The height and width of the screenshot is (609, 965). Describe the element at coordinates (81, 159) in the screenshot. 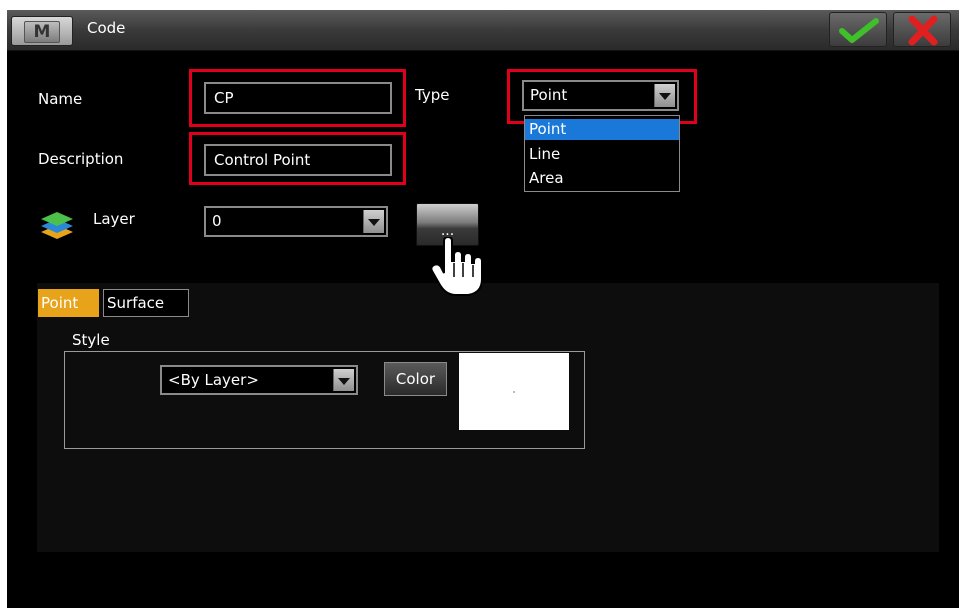

I see `description-label: Description` at that location.